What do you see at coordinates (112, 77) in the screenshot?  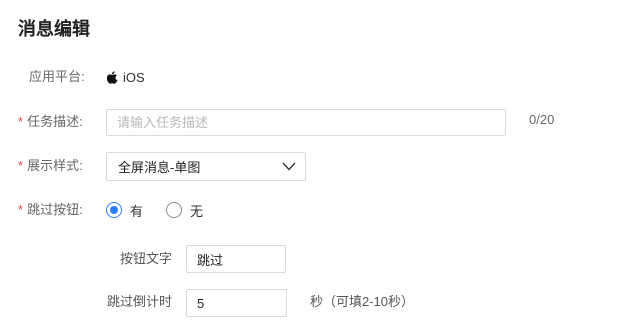 I see `apple-icon` at bounding box center [112, 77].